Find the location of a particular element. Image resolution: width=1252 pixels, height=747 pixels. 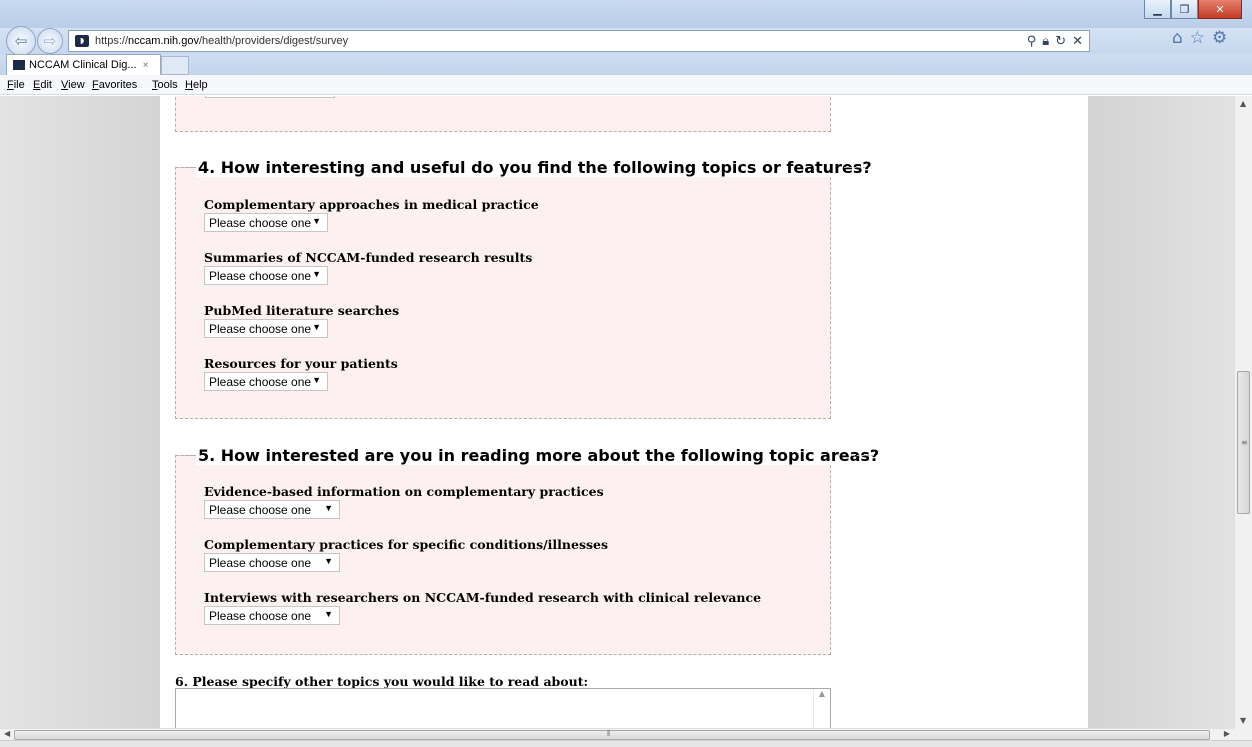

forward-arrow-icon: ⇨ is located at coordinates (50, 41).